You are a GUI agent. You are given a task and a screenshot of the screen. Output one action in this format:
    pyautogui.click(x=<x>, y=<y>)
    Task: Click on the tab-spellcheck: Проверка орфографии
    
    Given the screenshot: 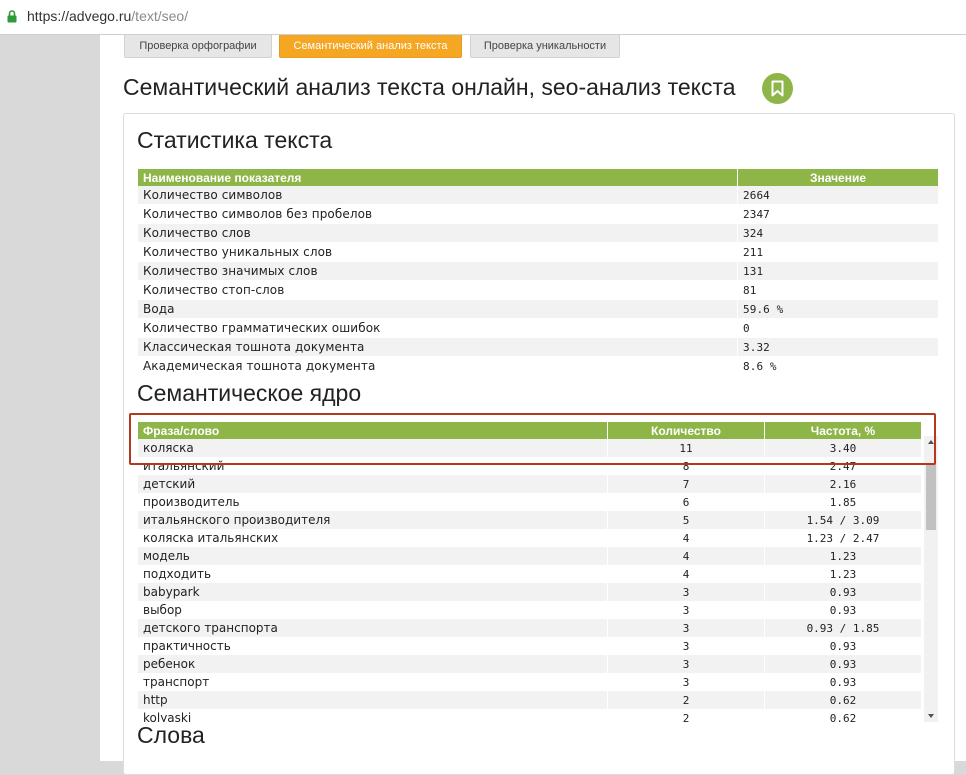 What is the action you would take?
    pyautogui.click(x=198, y=46)
    